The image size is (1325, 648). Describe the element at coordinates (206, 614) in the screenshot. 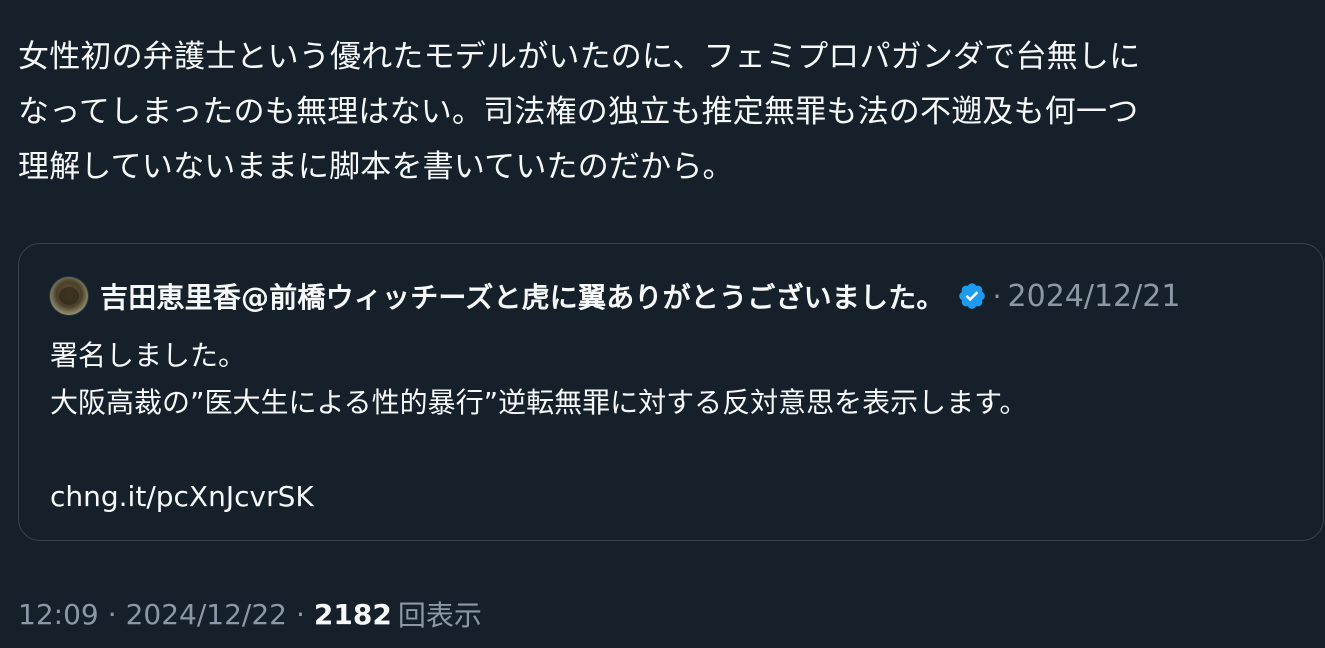

I see `tweet-date: 2024/12/22` at that location.